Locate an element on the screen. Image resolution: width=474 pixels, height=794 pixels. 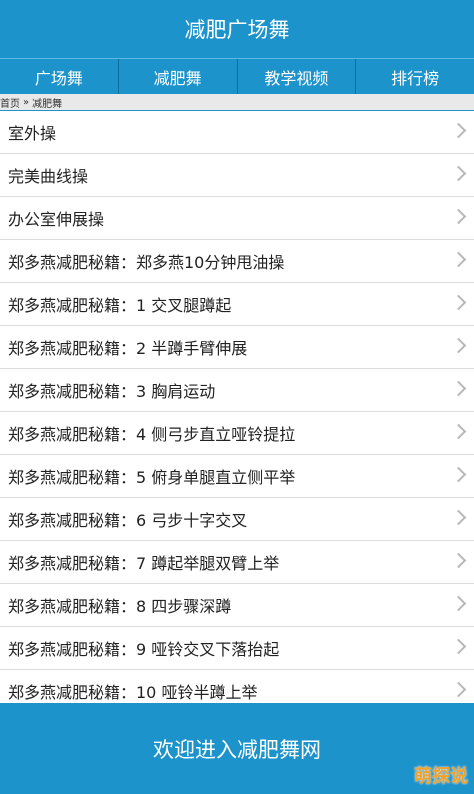
list-item-label: 完美曲线操 is located at coordinates (48, 176).